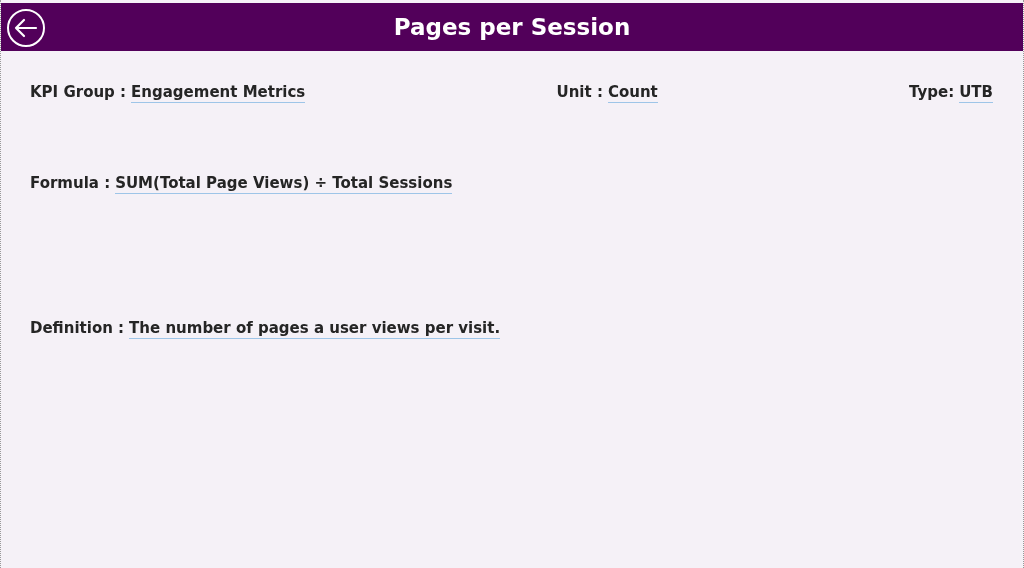 The image size is (1024, 568). Describe the element at coordinates (284, 184) in the screenshot. I see `field-value: SUM(Total Page Views) ÷ Total Sessions` at that location.